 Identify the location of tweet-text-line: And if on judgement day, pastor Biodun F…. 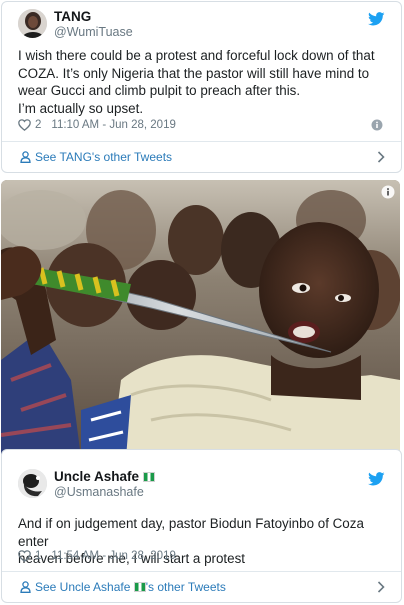
(191, 532).